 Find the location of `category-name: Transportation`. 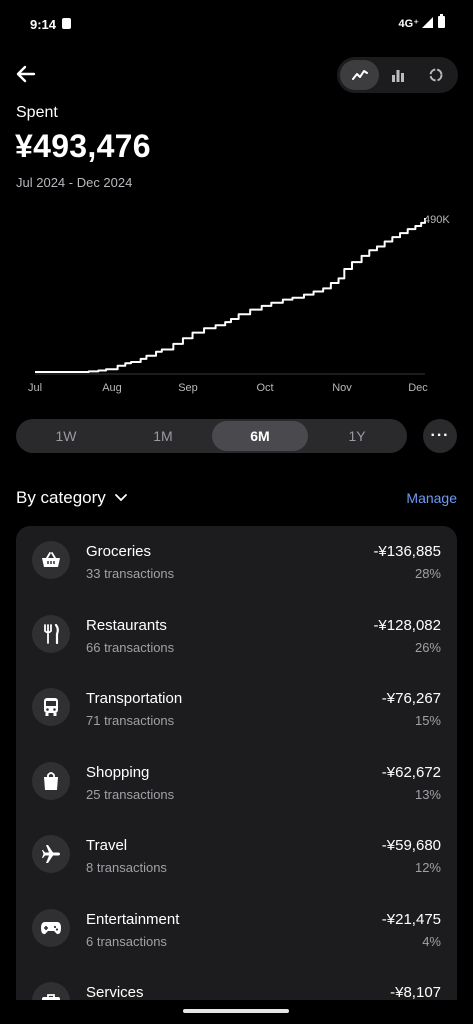

category-name: Transportation is located at coordinates (134, 698).